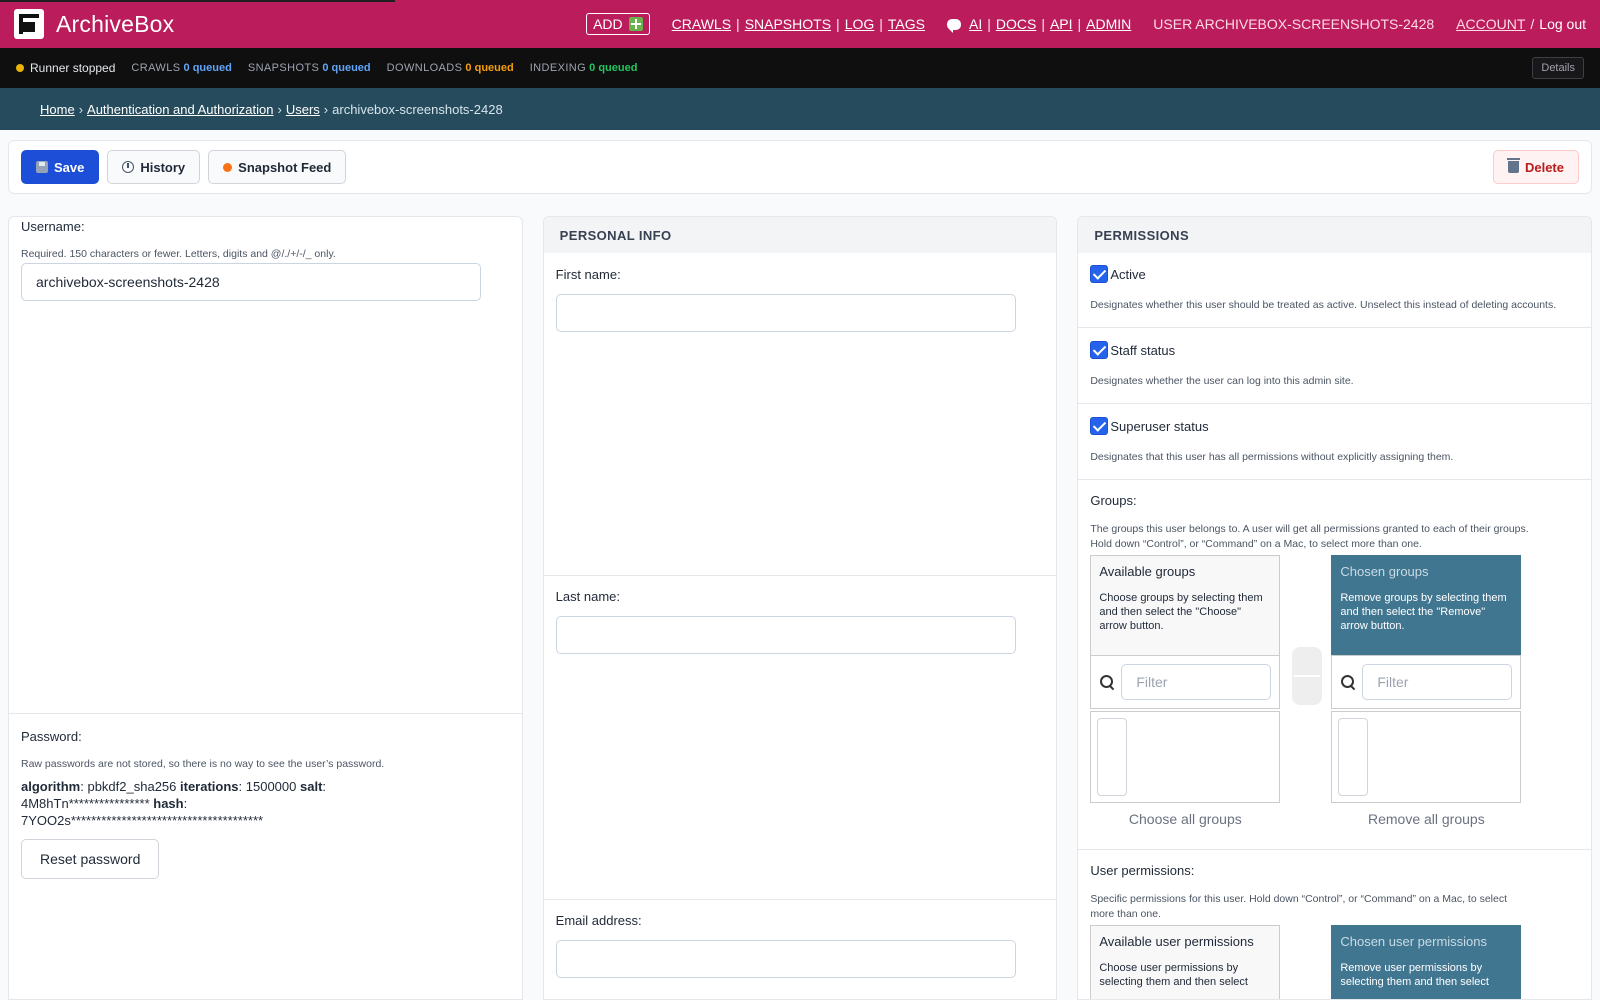 This screenshot has width=1600, height=1000. I want to click on breadcrumb-home: Home, so click(57, 109).